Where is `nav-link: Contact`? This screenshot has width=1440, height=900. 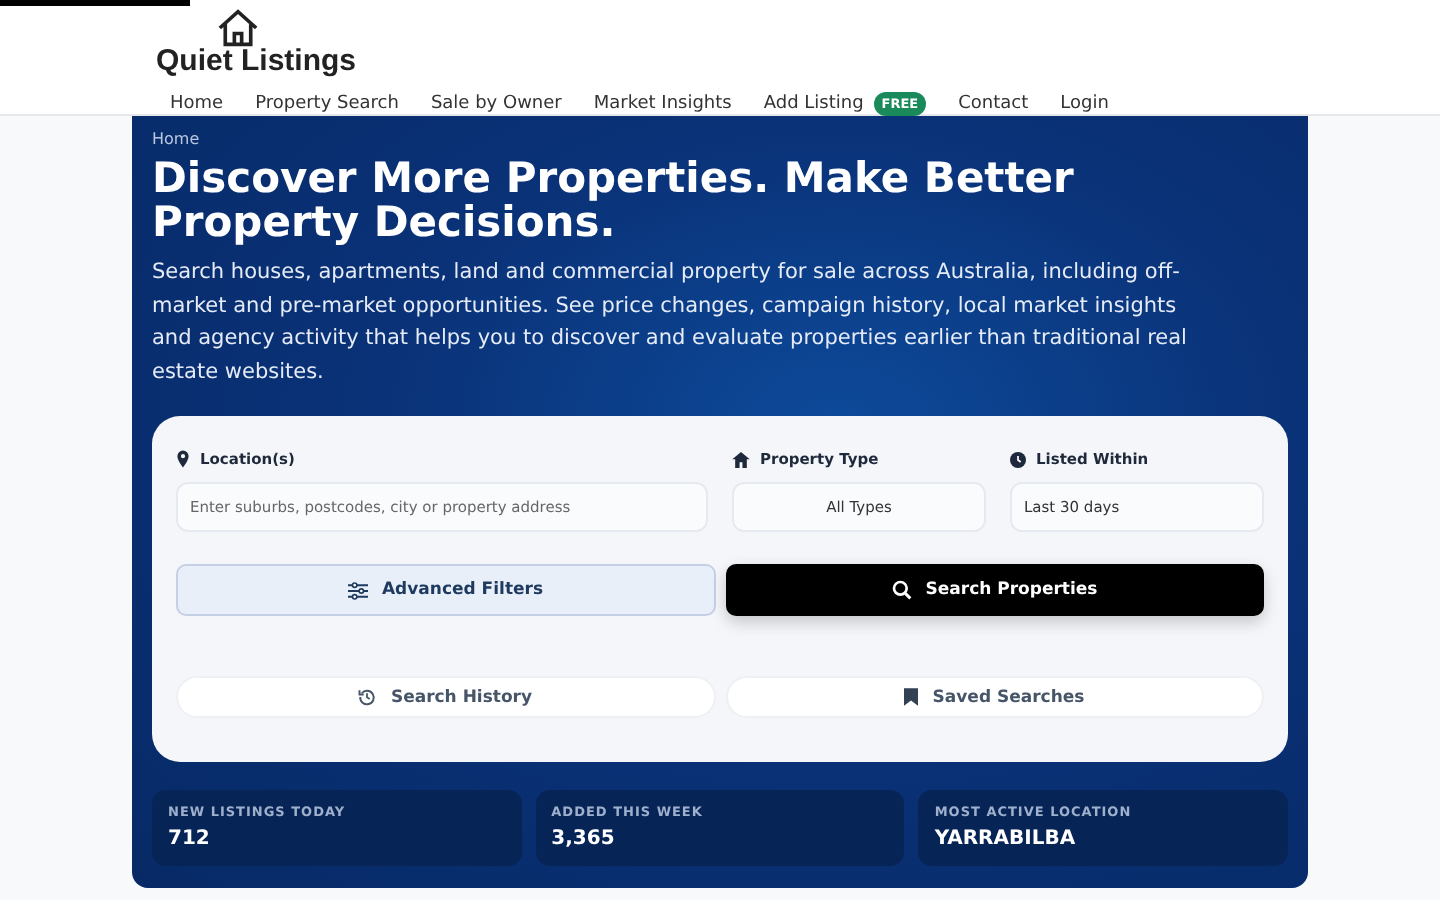
nav-link: Contact is located at coordinates (993, 104).